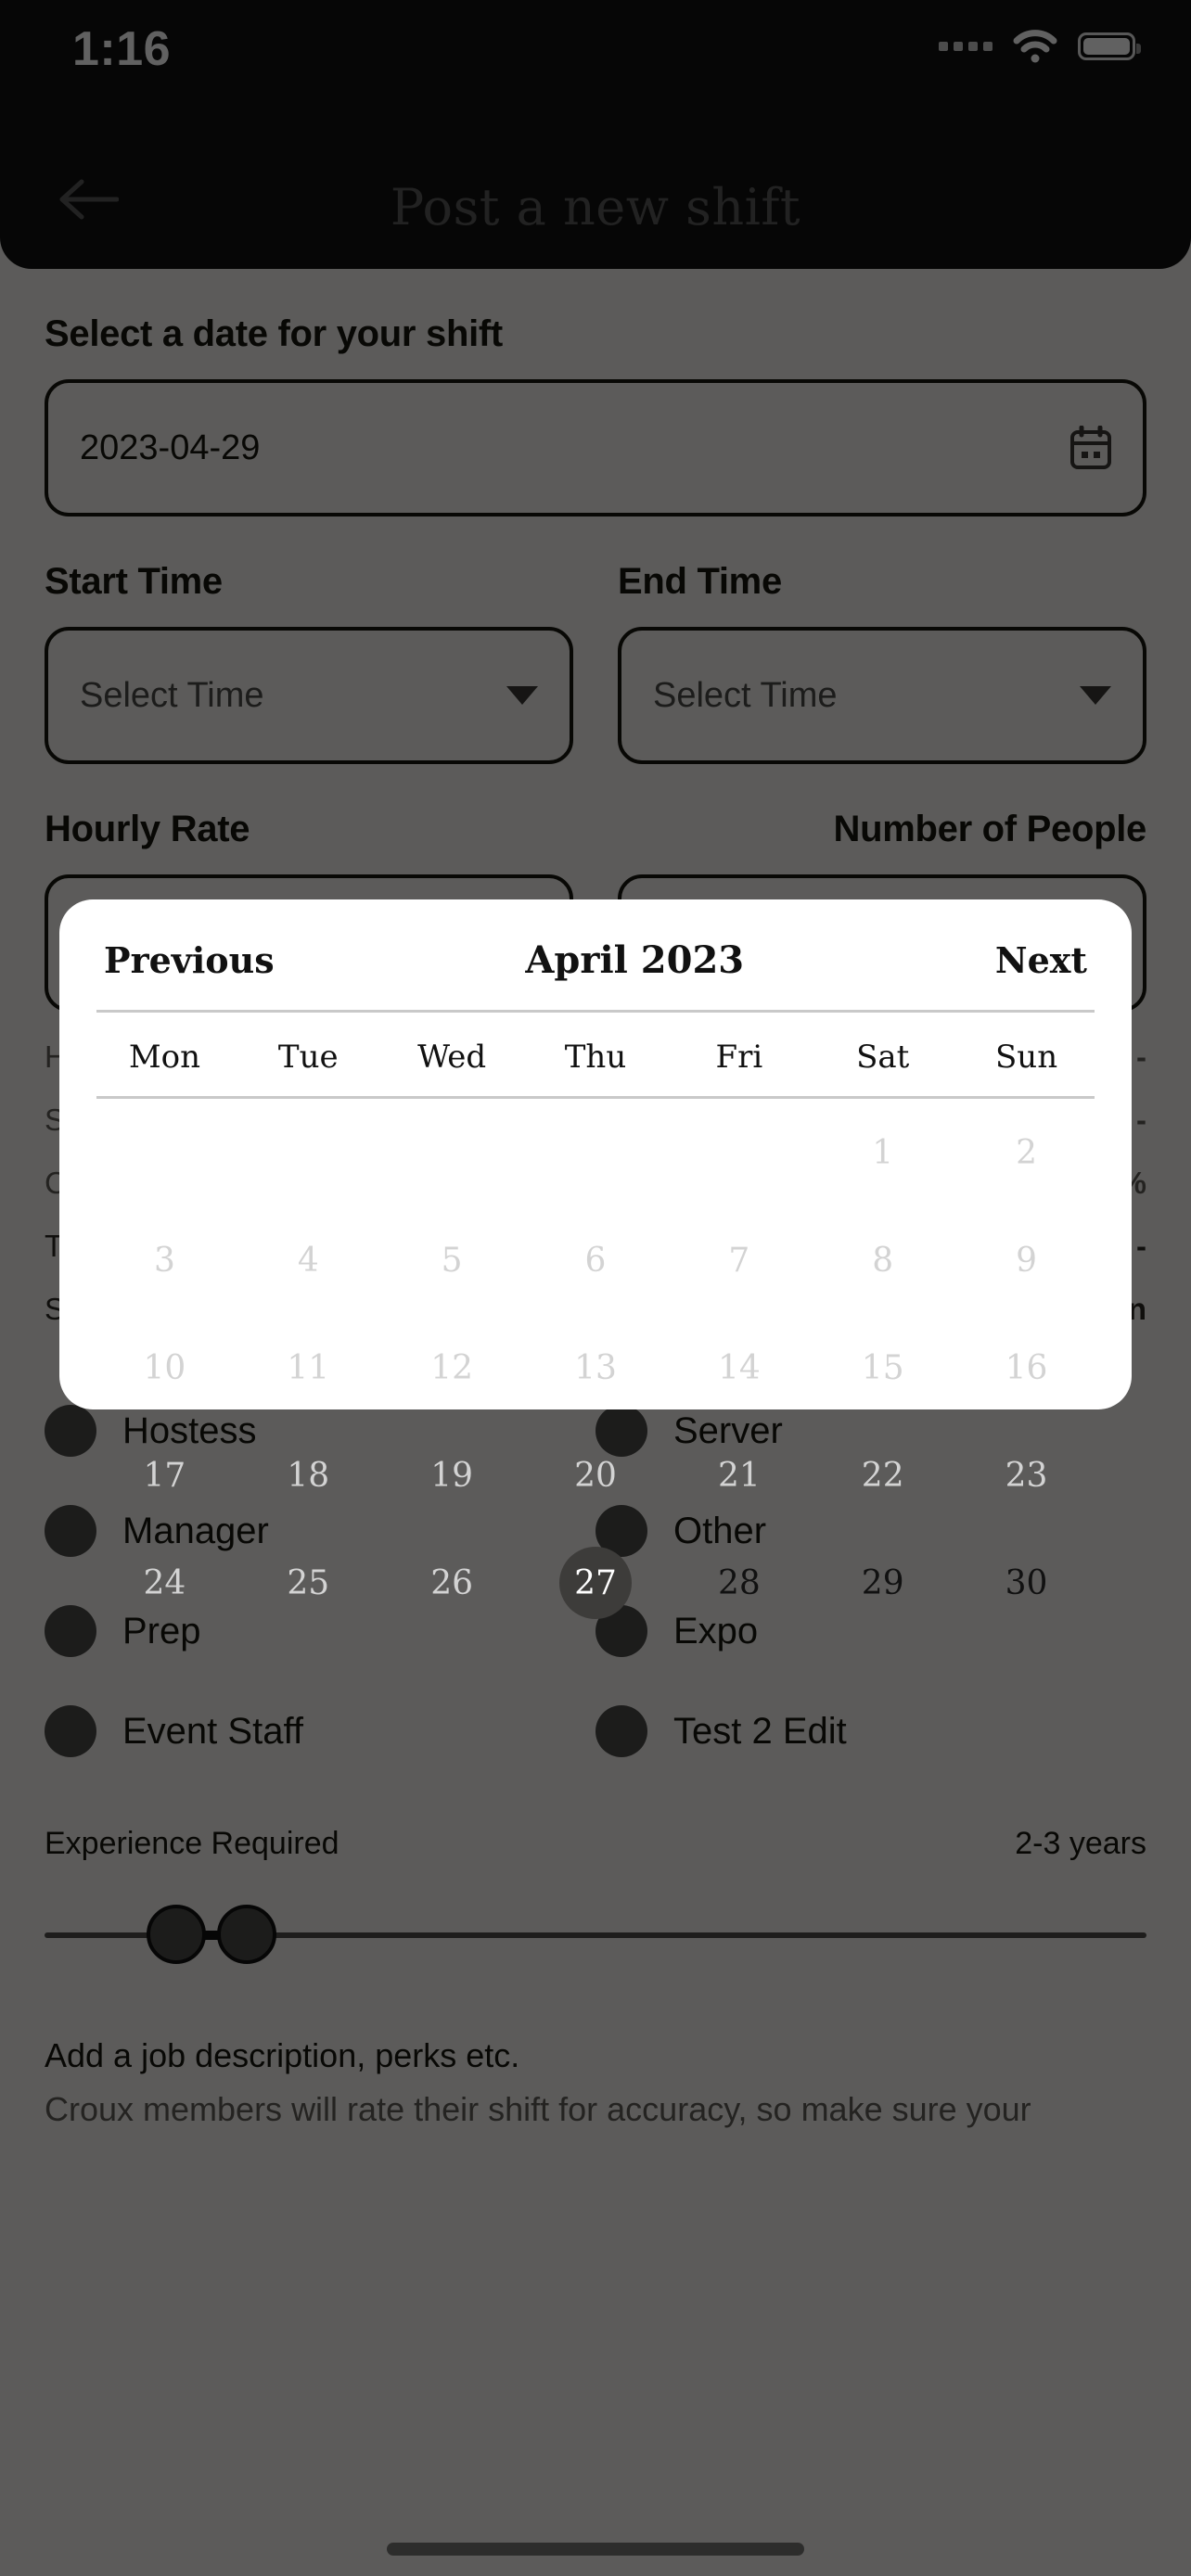 The image size is (1191, 2576). I want to click on calendar-day-15: 15, so click(882, 1368).